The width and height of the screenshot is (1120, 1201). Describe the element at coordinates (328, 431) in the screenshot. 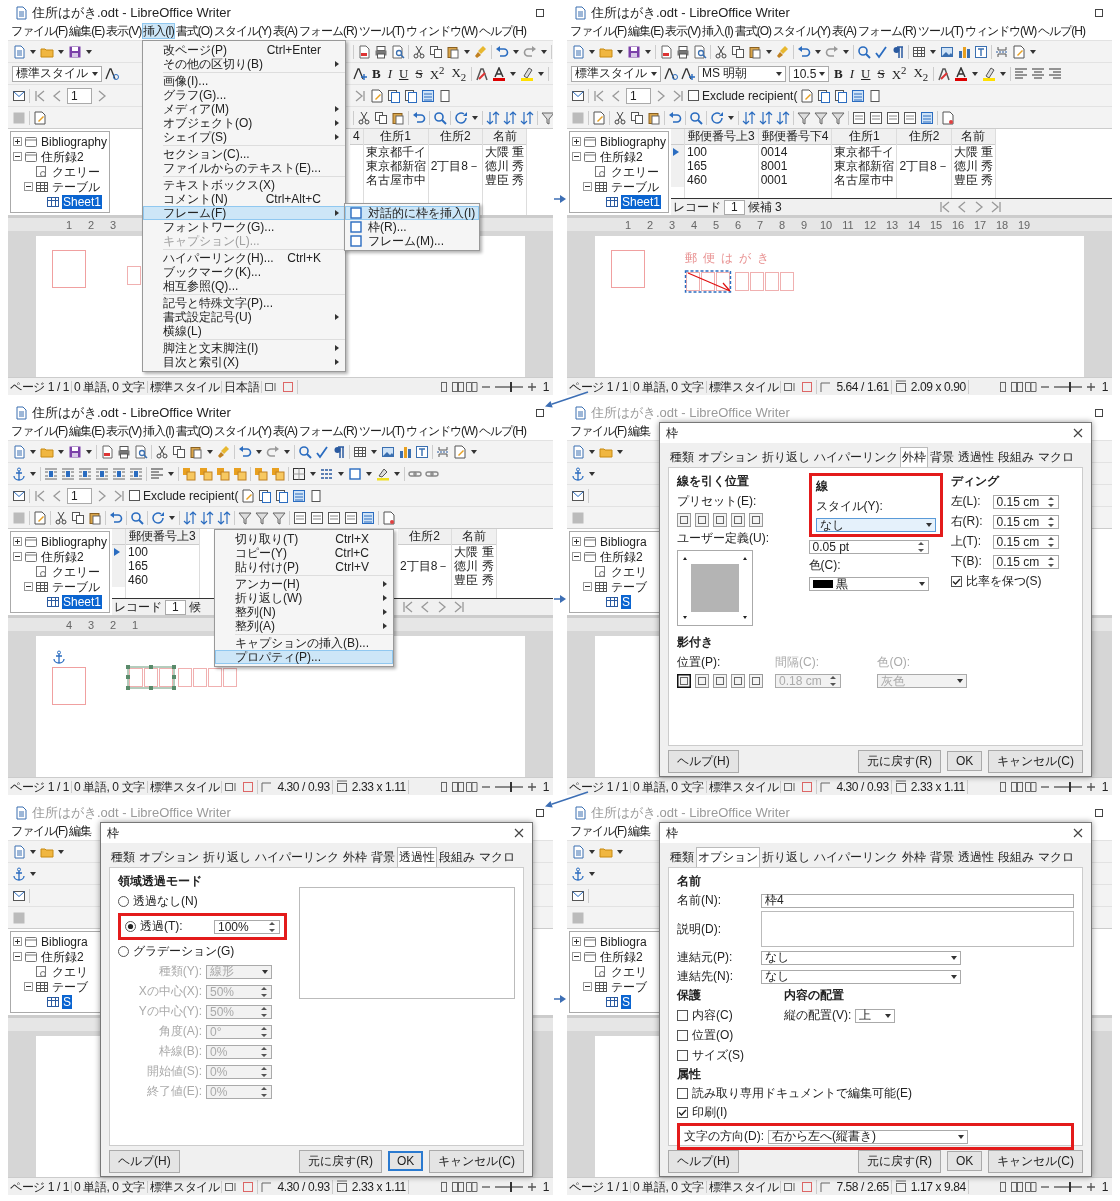

I see `menu: フォーム(R)` at that location.